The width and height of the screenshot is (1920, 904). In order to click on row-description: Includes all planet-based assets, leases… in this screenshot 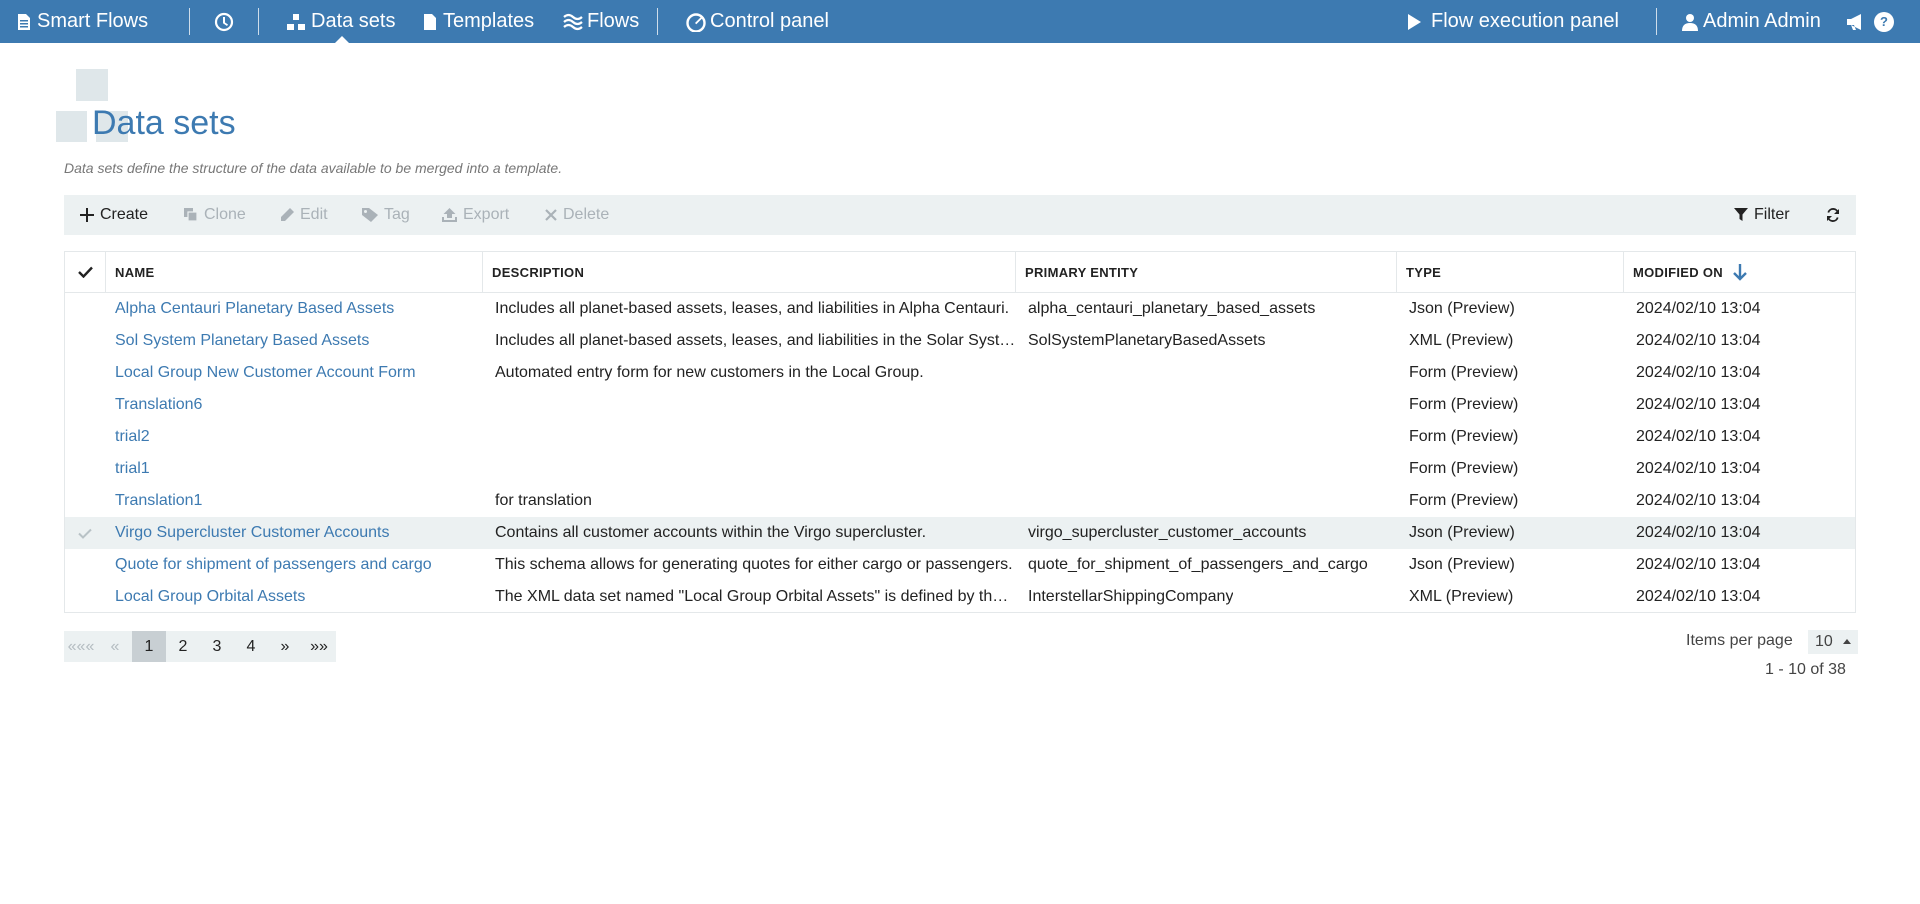, I will do `click(752, 308)`.